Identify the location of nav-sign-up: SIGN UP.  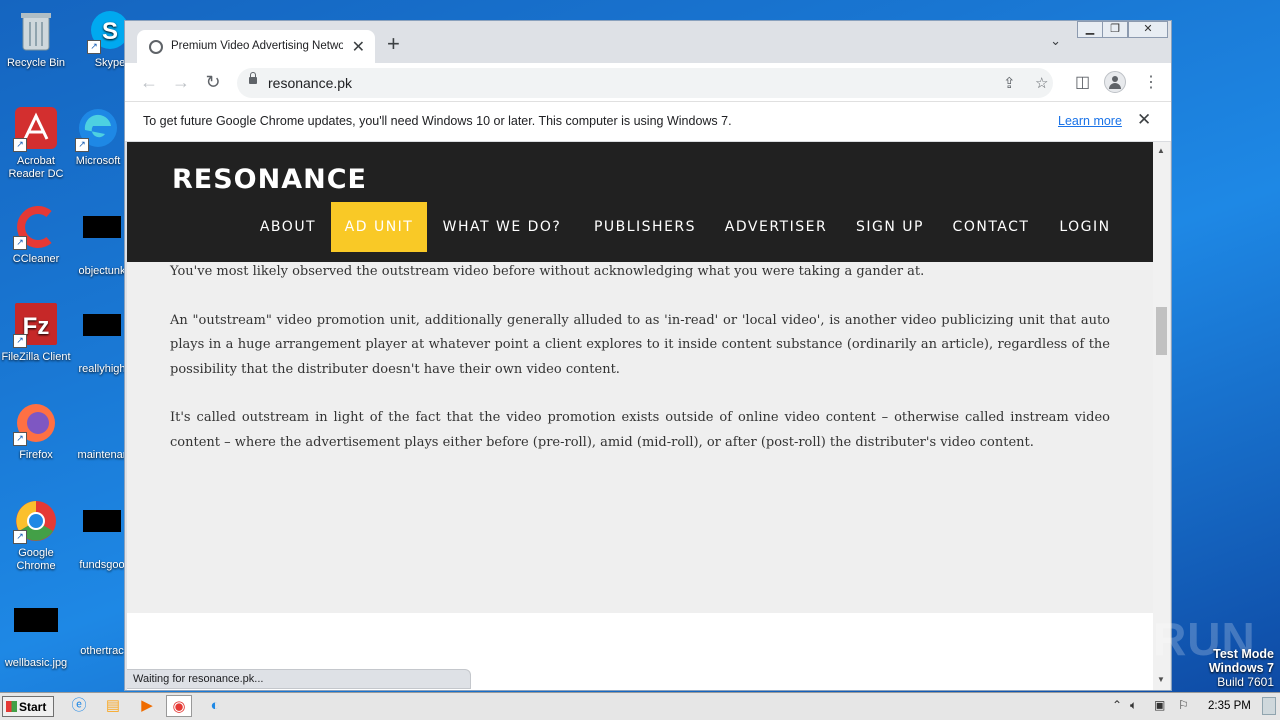
(890, 227).